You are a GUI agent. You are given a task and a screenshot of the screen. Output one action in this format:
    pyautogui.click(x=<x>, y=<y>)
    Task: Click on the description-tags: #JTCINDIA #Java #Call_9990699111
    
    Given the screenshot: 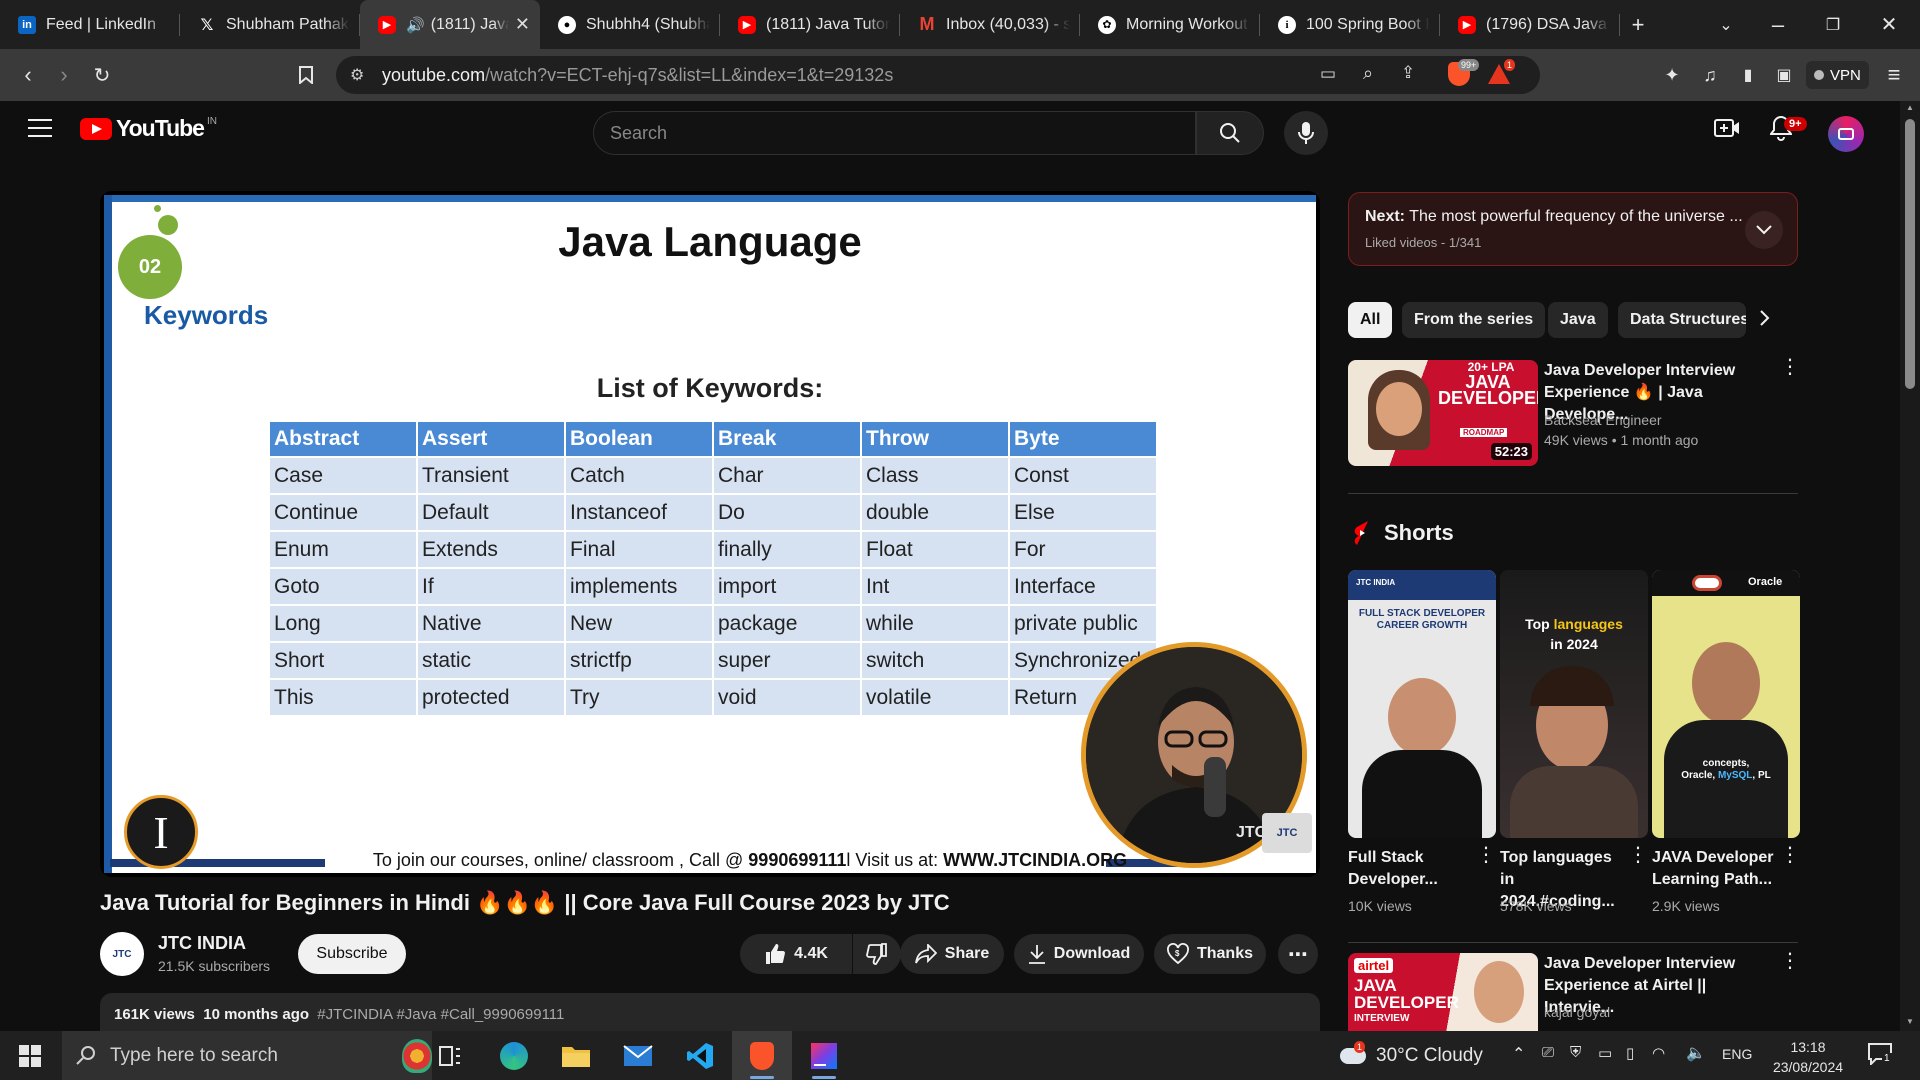 What is the action you would take?
    pyautogui.click(x=440, y=1014)
    